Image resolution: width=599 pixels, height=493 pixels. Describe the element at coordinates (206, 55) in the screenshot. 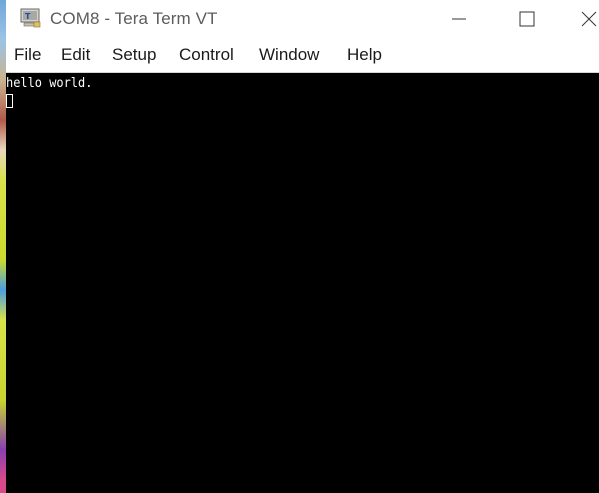

I see `menu-control: Control` at that location.